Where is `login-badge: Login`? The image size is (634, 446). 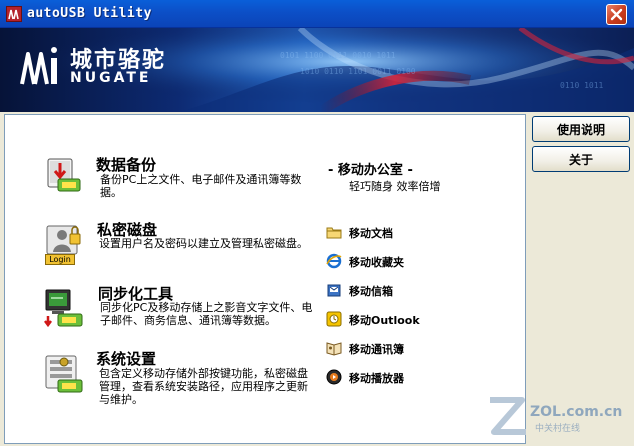
login-badge: Login is located at coordinates (60, 259).